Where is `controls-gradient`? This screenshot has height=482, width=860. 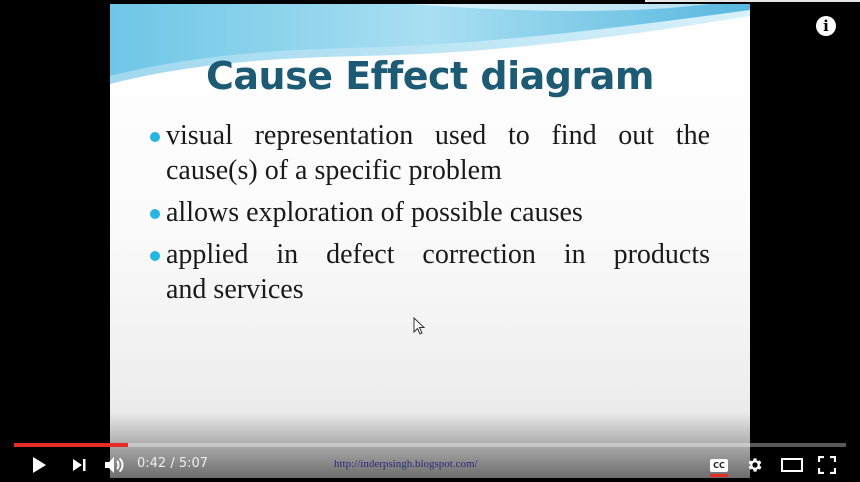
controls-gradient is located at coordinates (430, 447).